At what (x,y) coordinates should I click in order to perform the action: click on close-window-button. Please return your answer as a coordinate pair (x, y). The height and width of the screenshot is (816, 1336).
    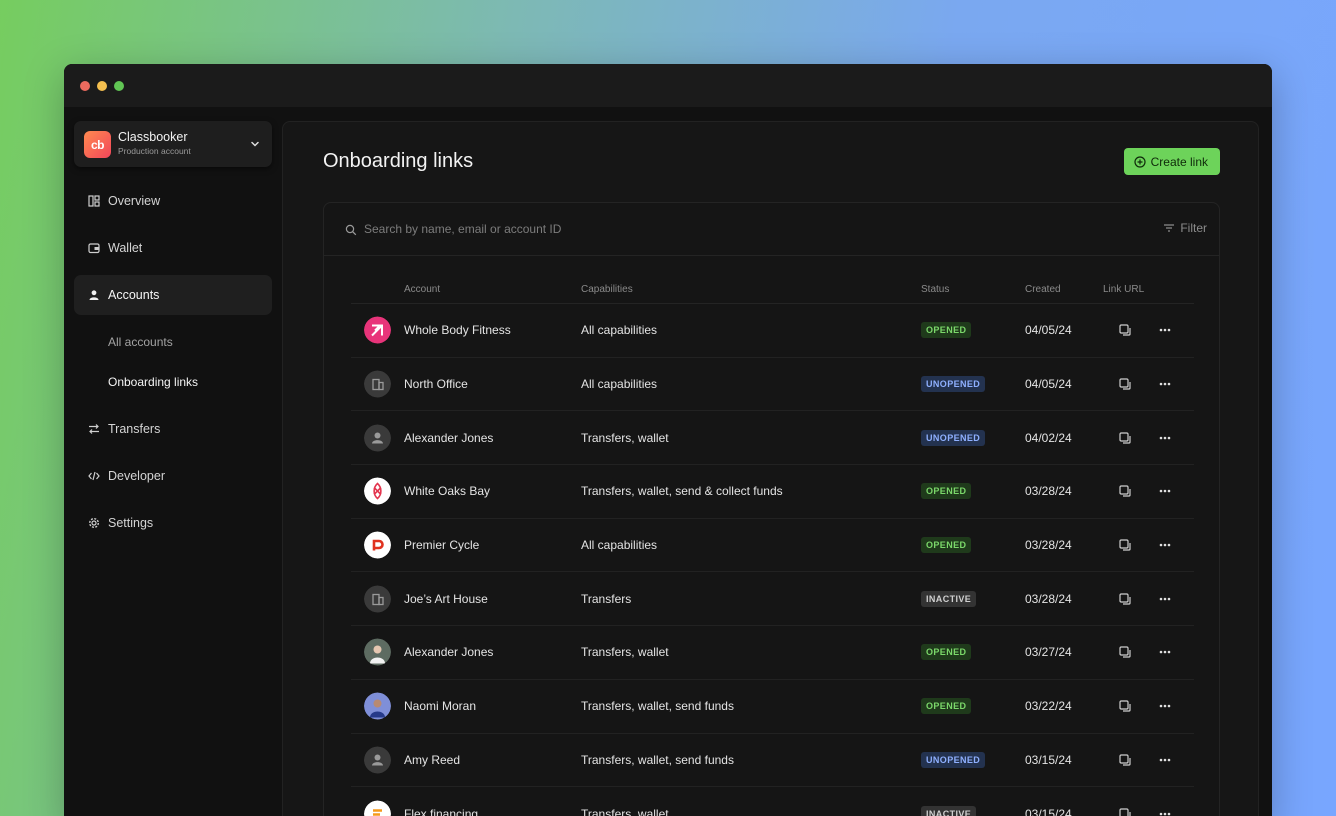
    Looking at the image, I should click on (85, 86).